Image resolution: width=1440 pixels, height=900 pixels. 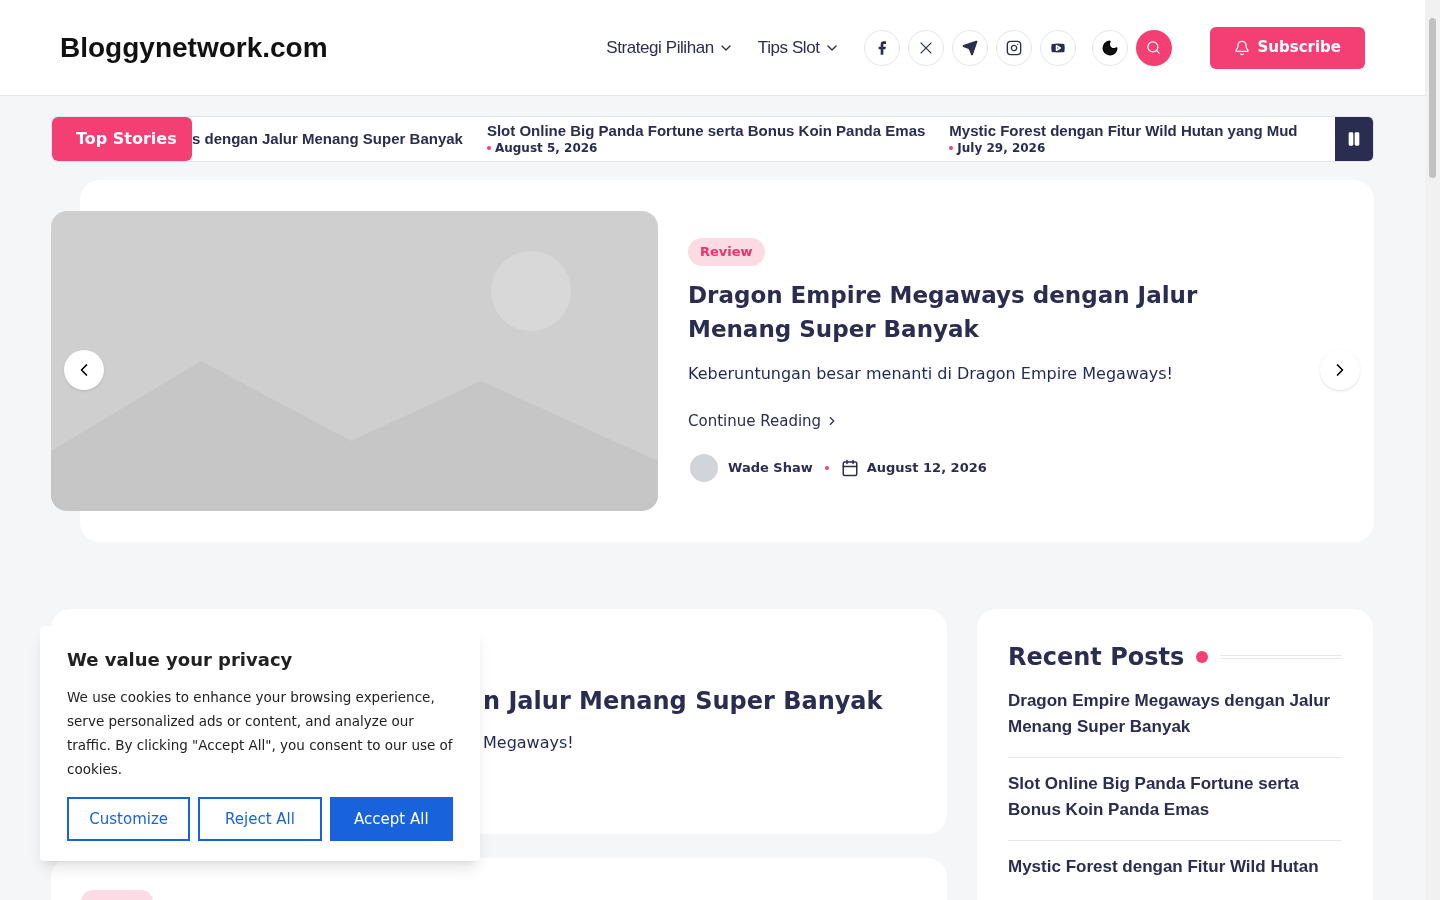 I want to click on nav-link: Tips Slot, so click(x=798, y=47).